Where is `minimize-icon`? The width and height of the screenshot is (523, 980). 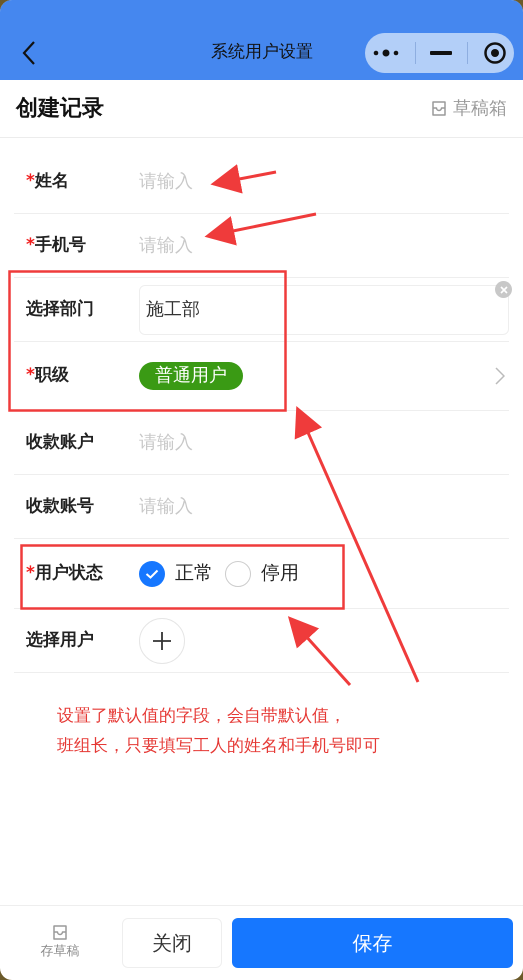 minimize-icon is located at coordinates (441, 53).